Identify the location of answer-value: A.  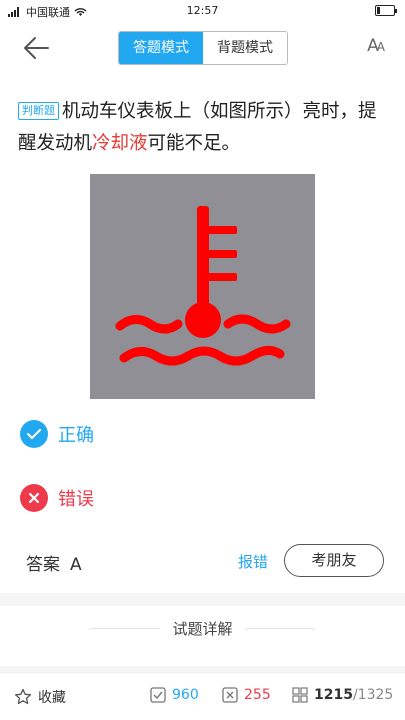
(76, 565).